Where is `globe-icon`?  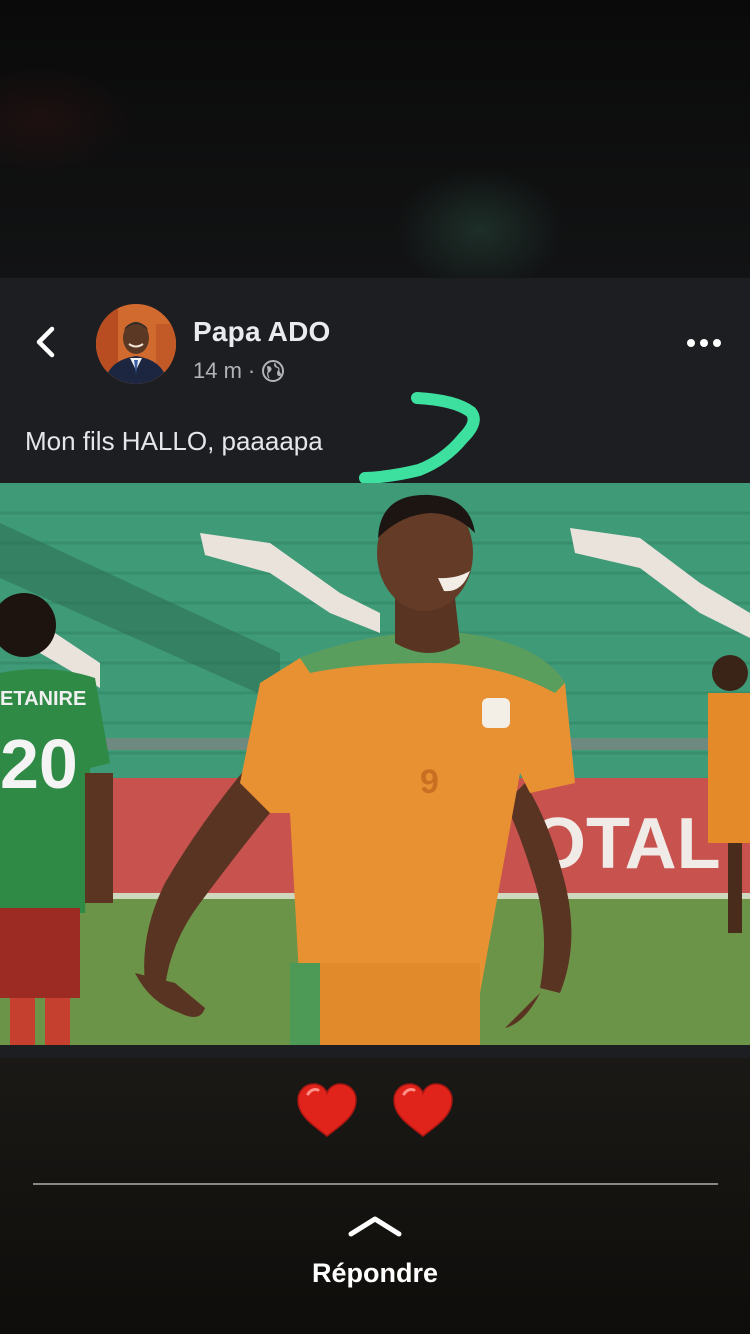
globe-icon is located at coordinates (273, 371).